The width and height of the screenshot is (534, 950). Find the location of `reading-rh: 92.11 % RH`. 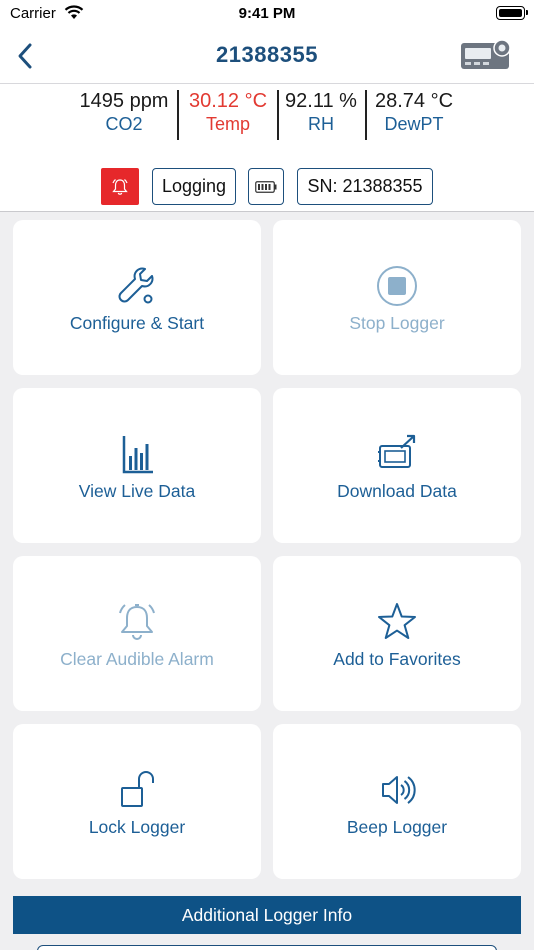

reading-rh: 92.11 % RH is located at coordinates (321, 118).